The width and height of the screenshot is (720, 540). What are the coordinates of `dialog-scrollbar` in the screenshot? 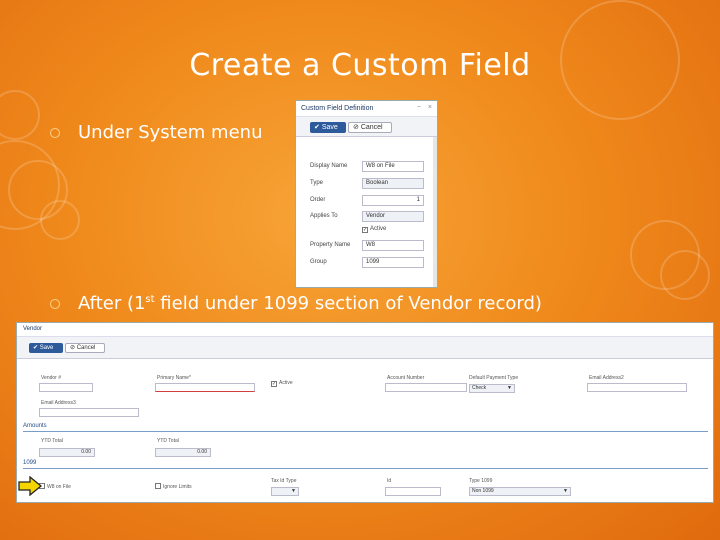 It's located at (435, 212).